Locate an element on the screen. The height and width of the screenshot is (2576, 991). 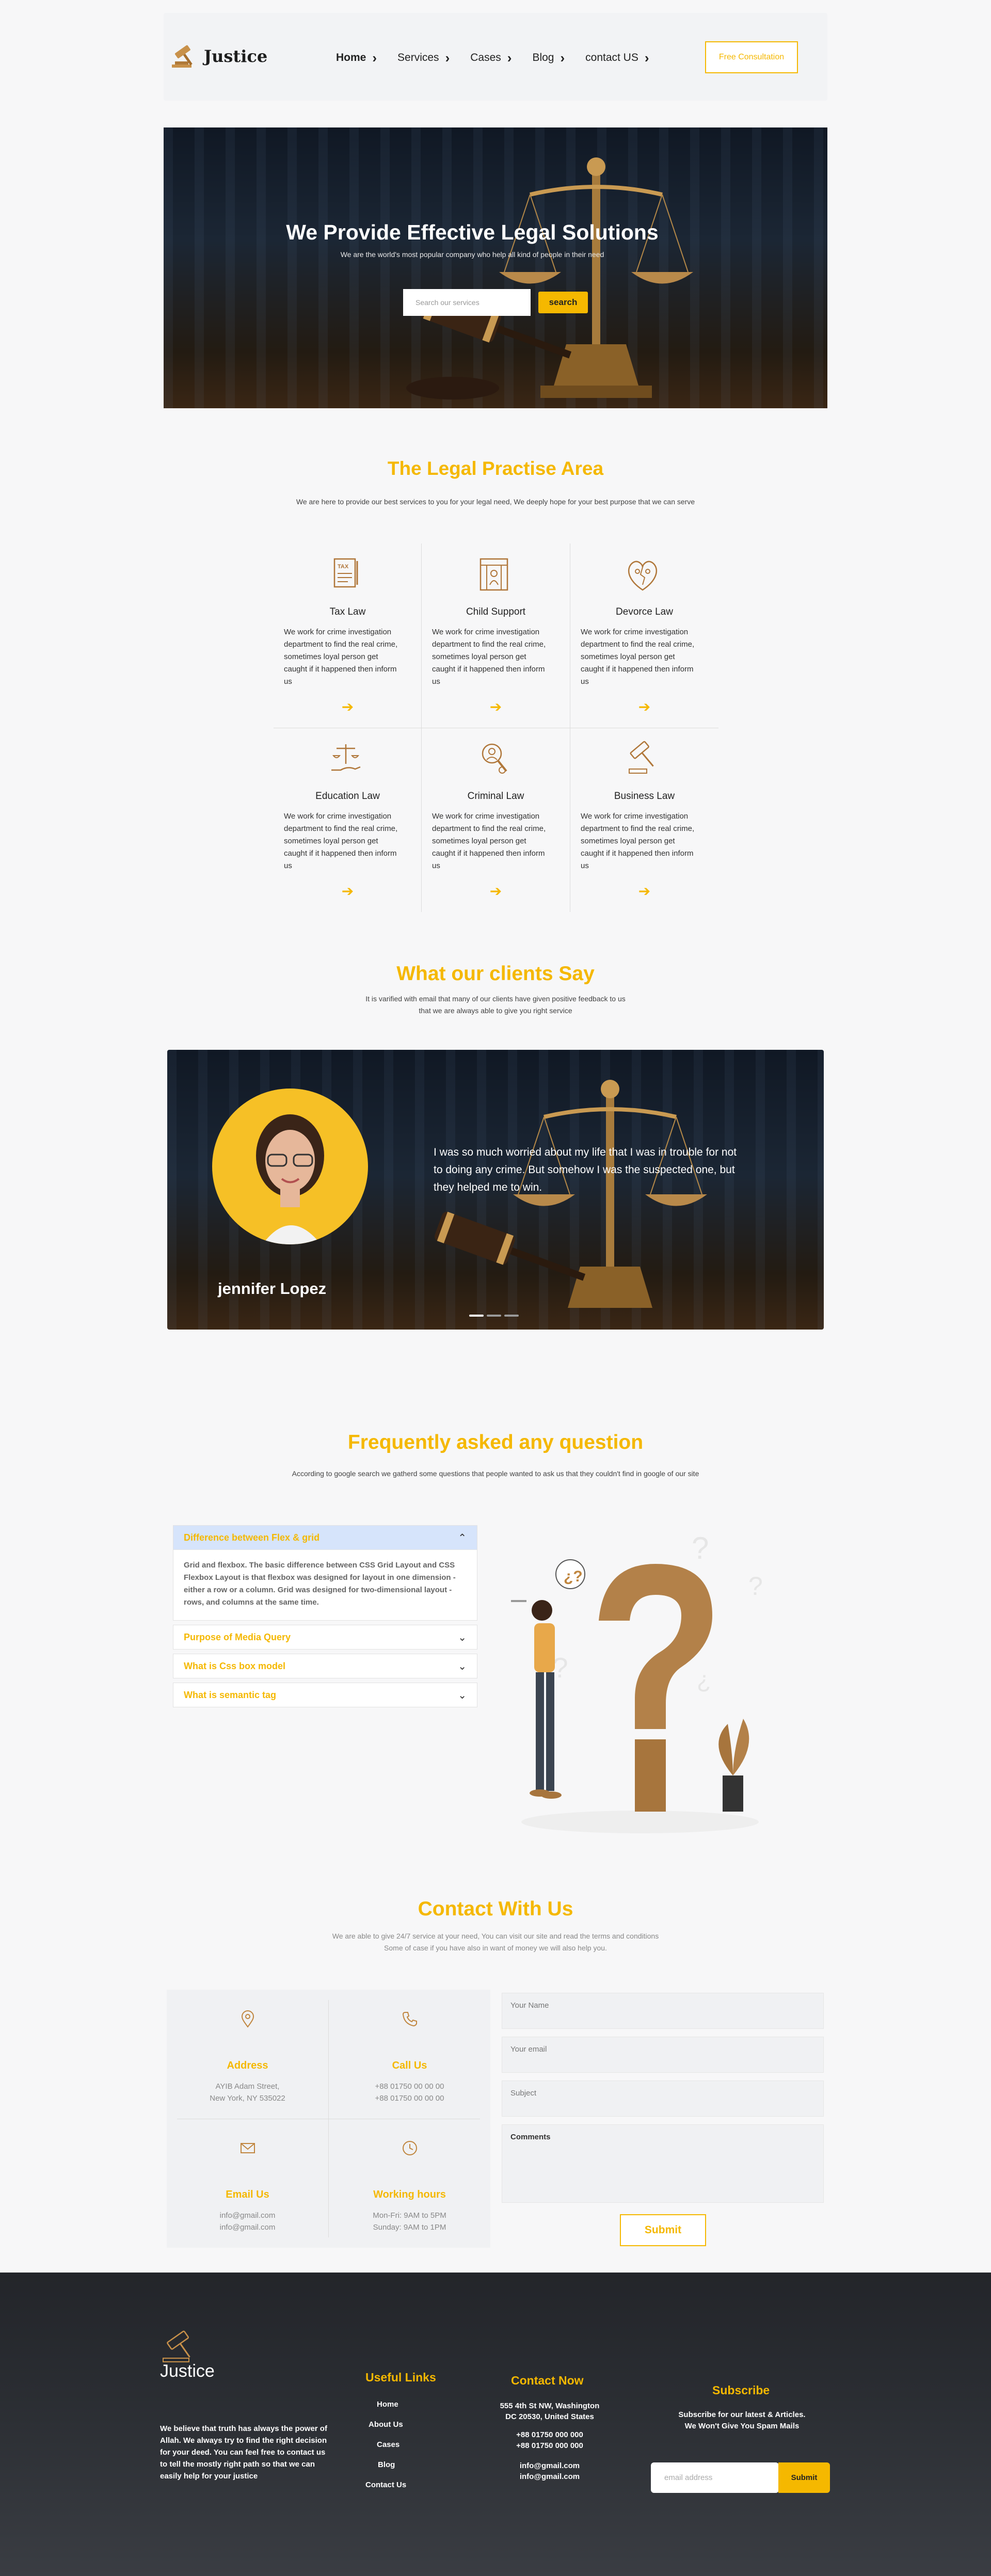
nav-item-services: Services › is located at coordinates (423, 58).